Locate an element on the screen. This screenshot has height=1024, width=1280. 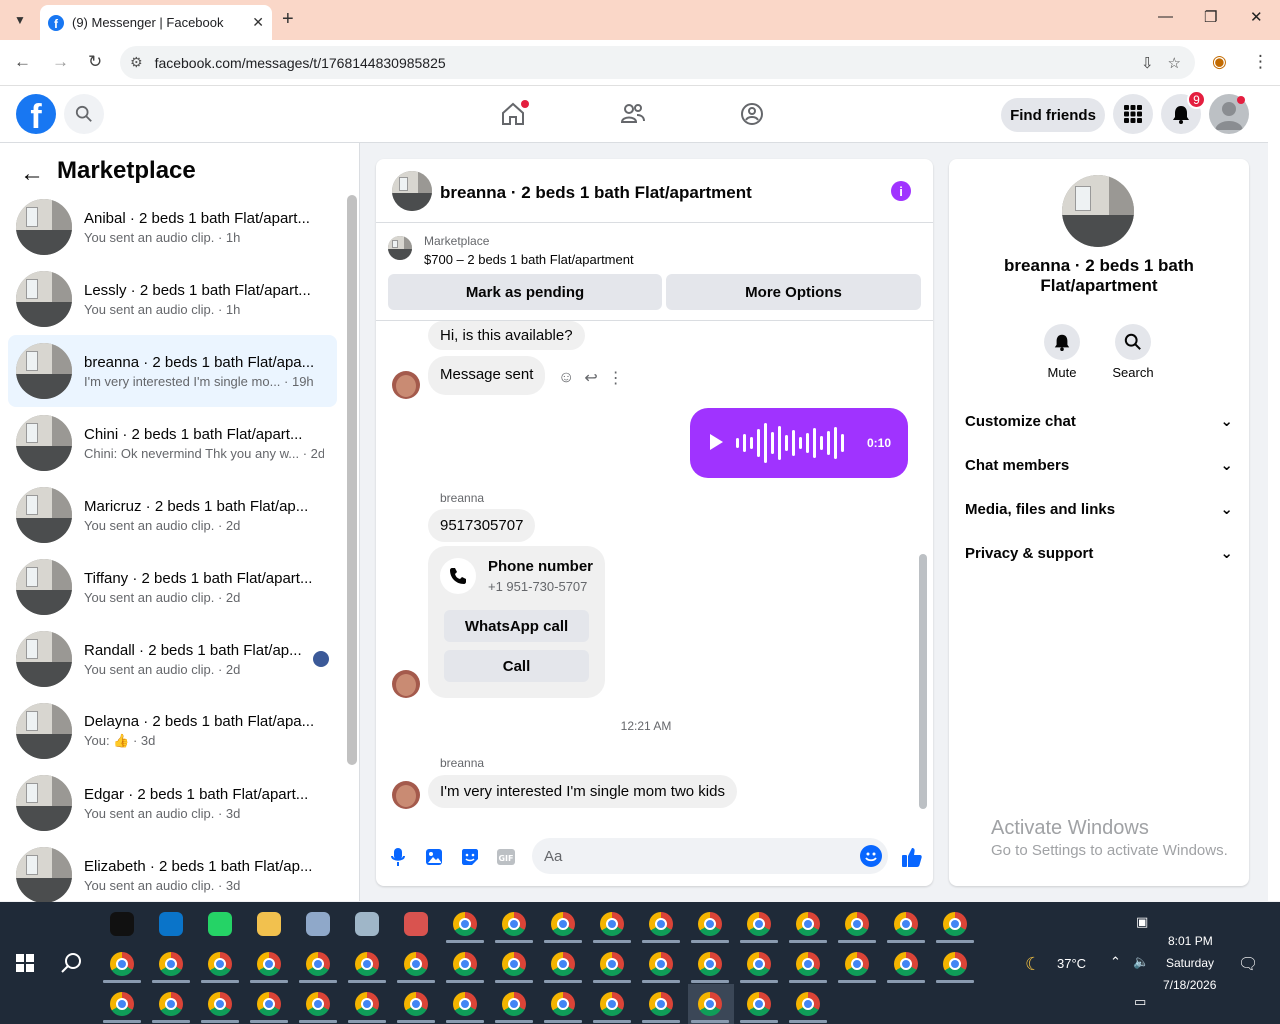
page-scrollbar is located at coordinates (1274, 493).